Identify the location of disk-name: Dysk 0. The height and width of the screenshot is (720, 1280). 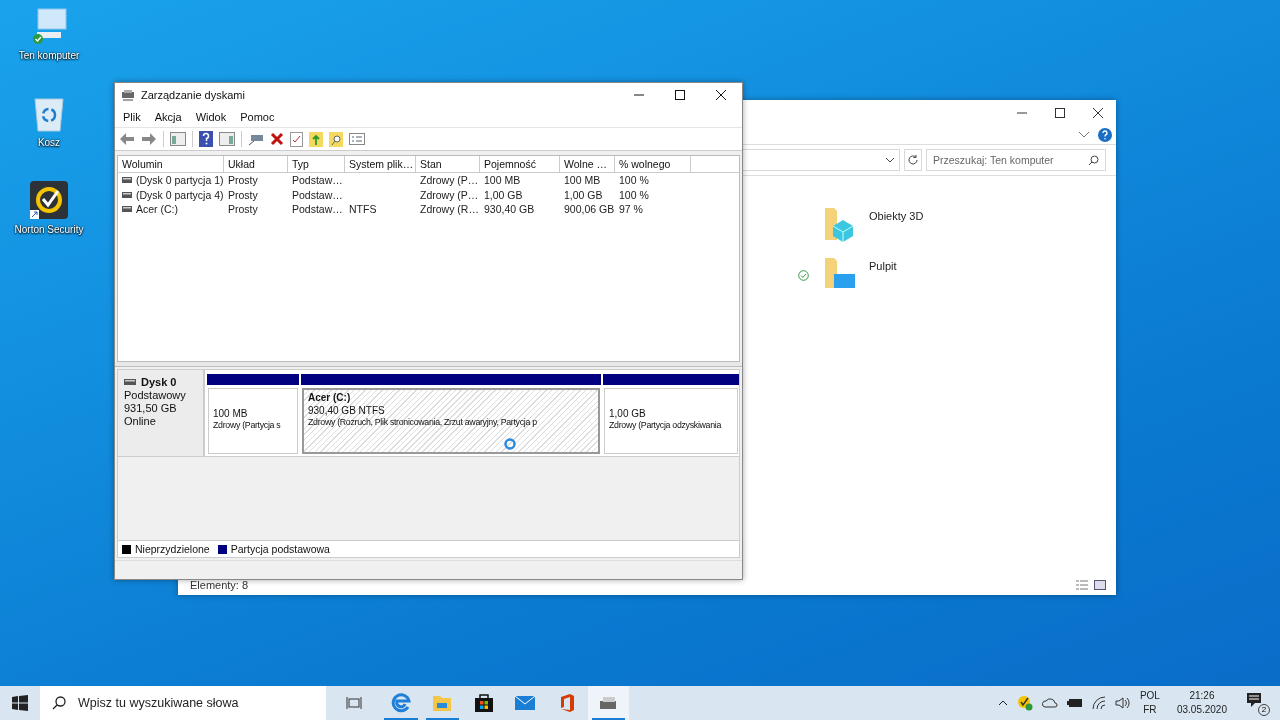
(159, 382).